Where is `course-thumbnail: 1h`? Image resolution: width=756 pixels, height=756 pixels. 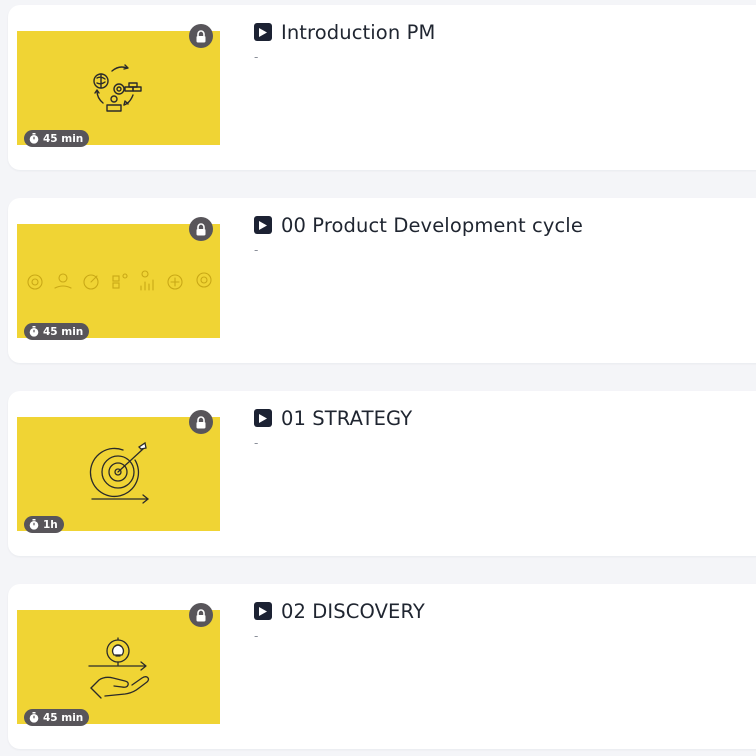 course-thumbnail: 1h is located at coordinates (118, 471).